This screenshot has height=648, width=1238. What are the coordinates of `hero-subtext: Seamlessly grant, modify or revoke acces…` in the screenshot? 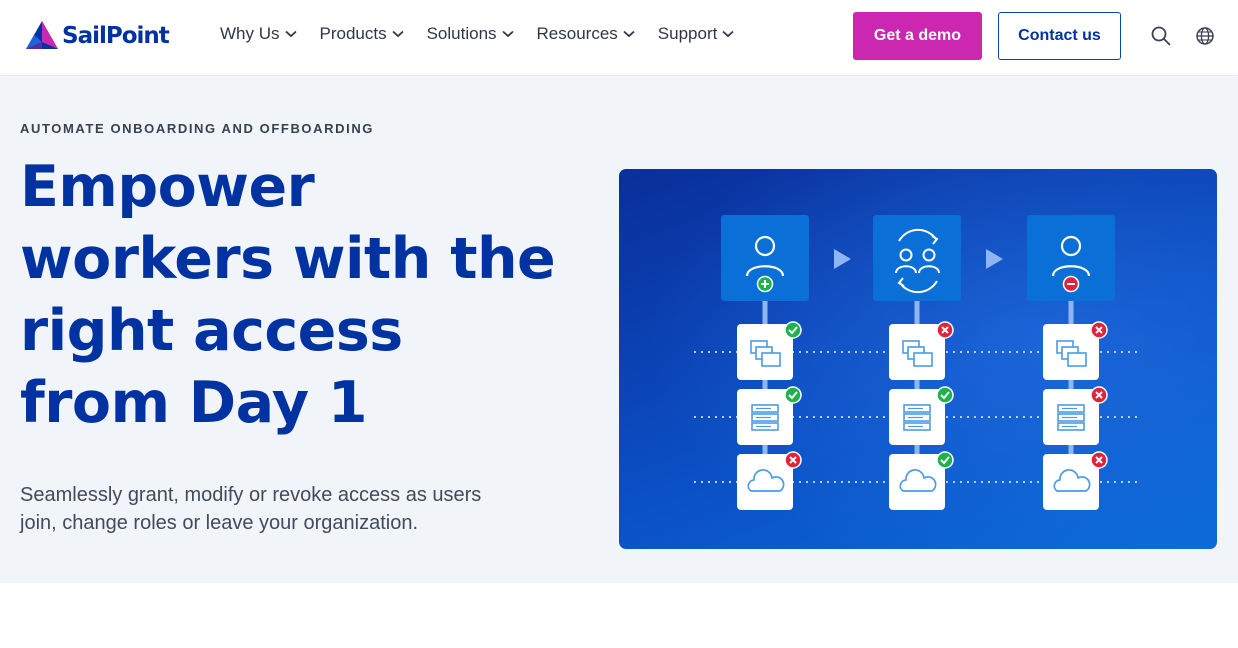 It's located at (251, 509).